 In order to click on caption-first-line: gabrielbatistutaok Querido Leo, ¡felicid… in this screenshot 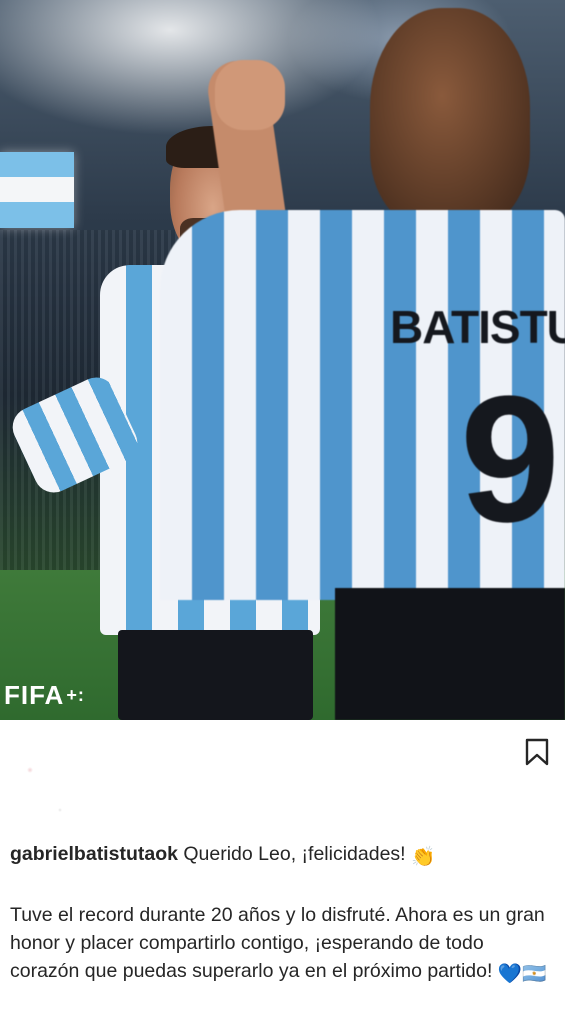, I will do `click(282, 855)`.